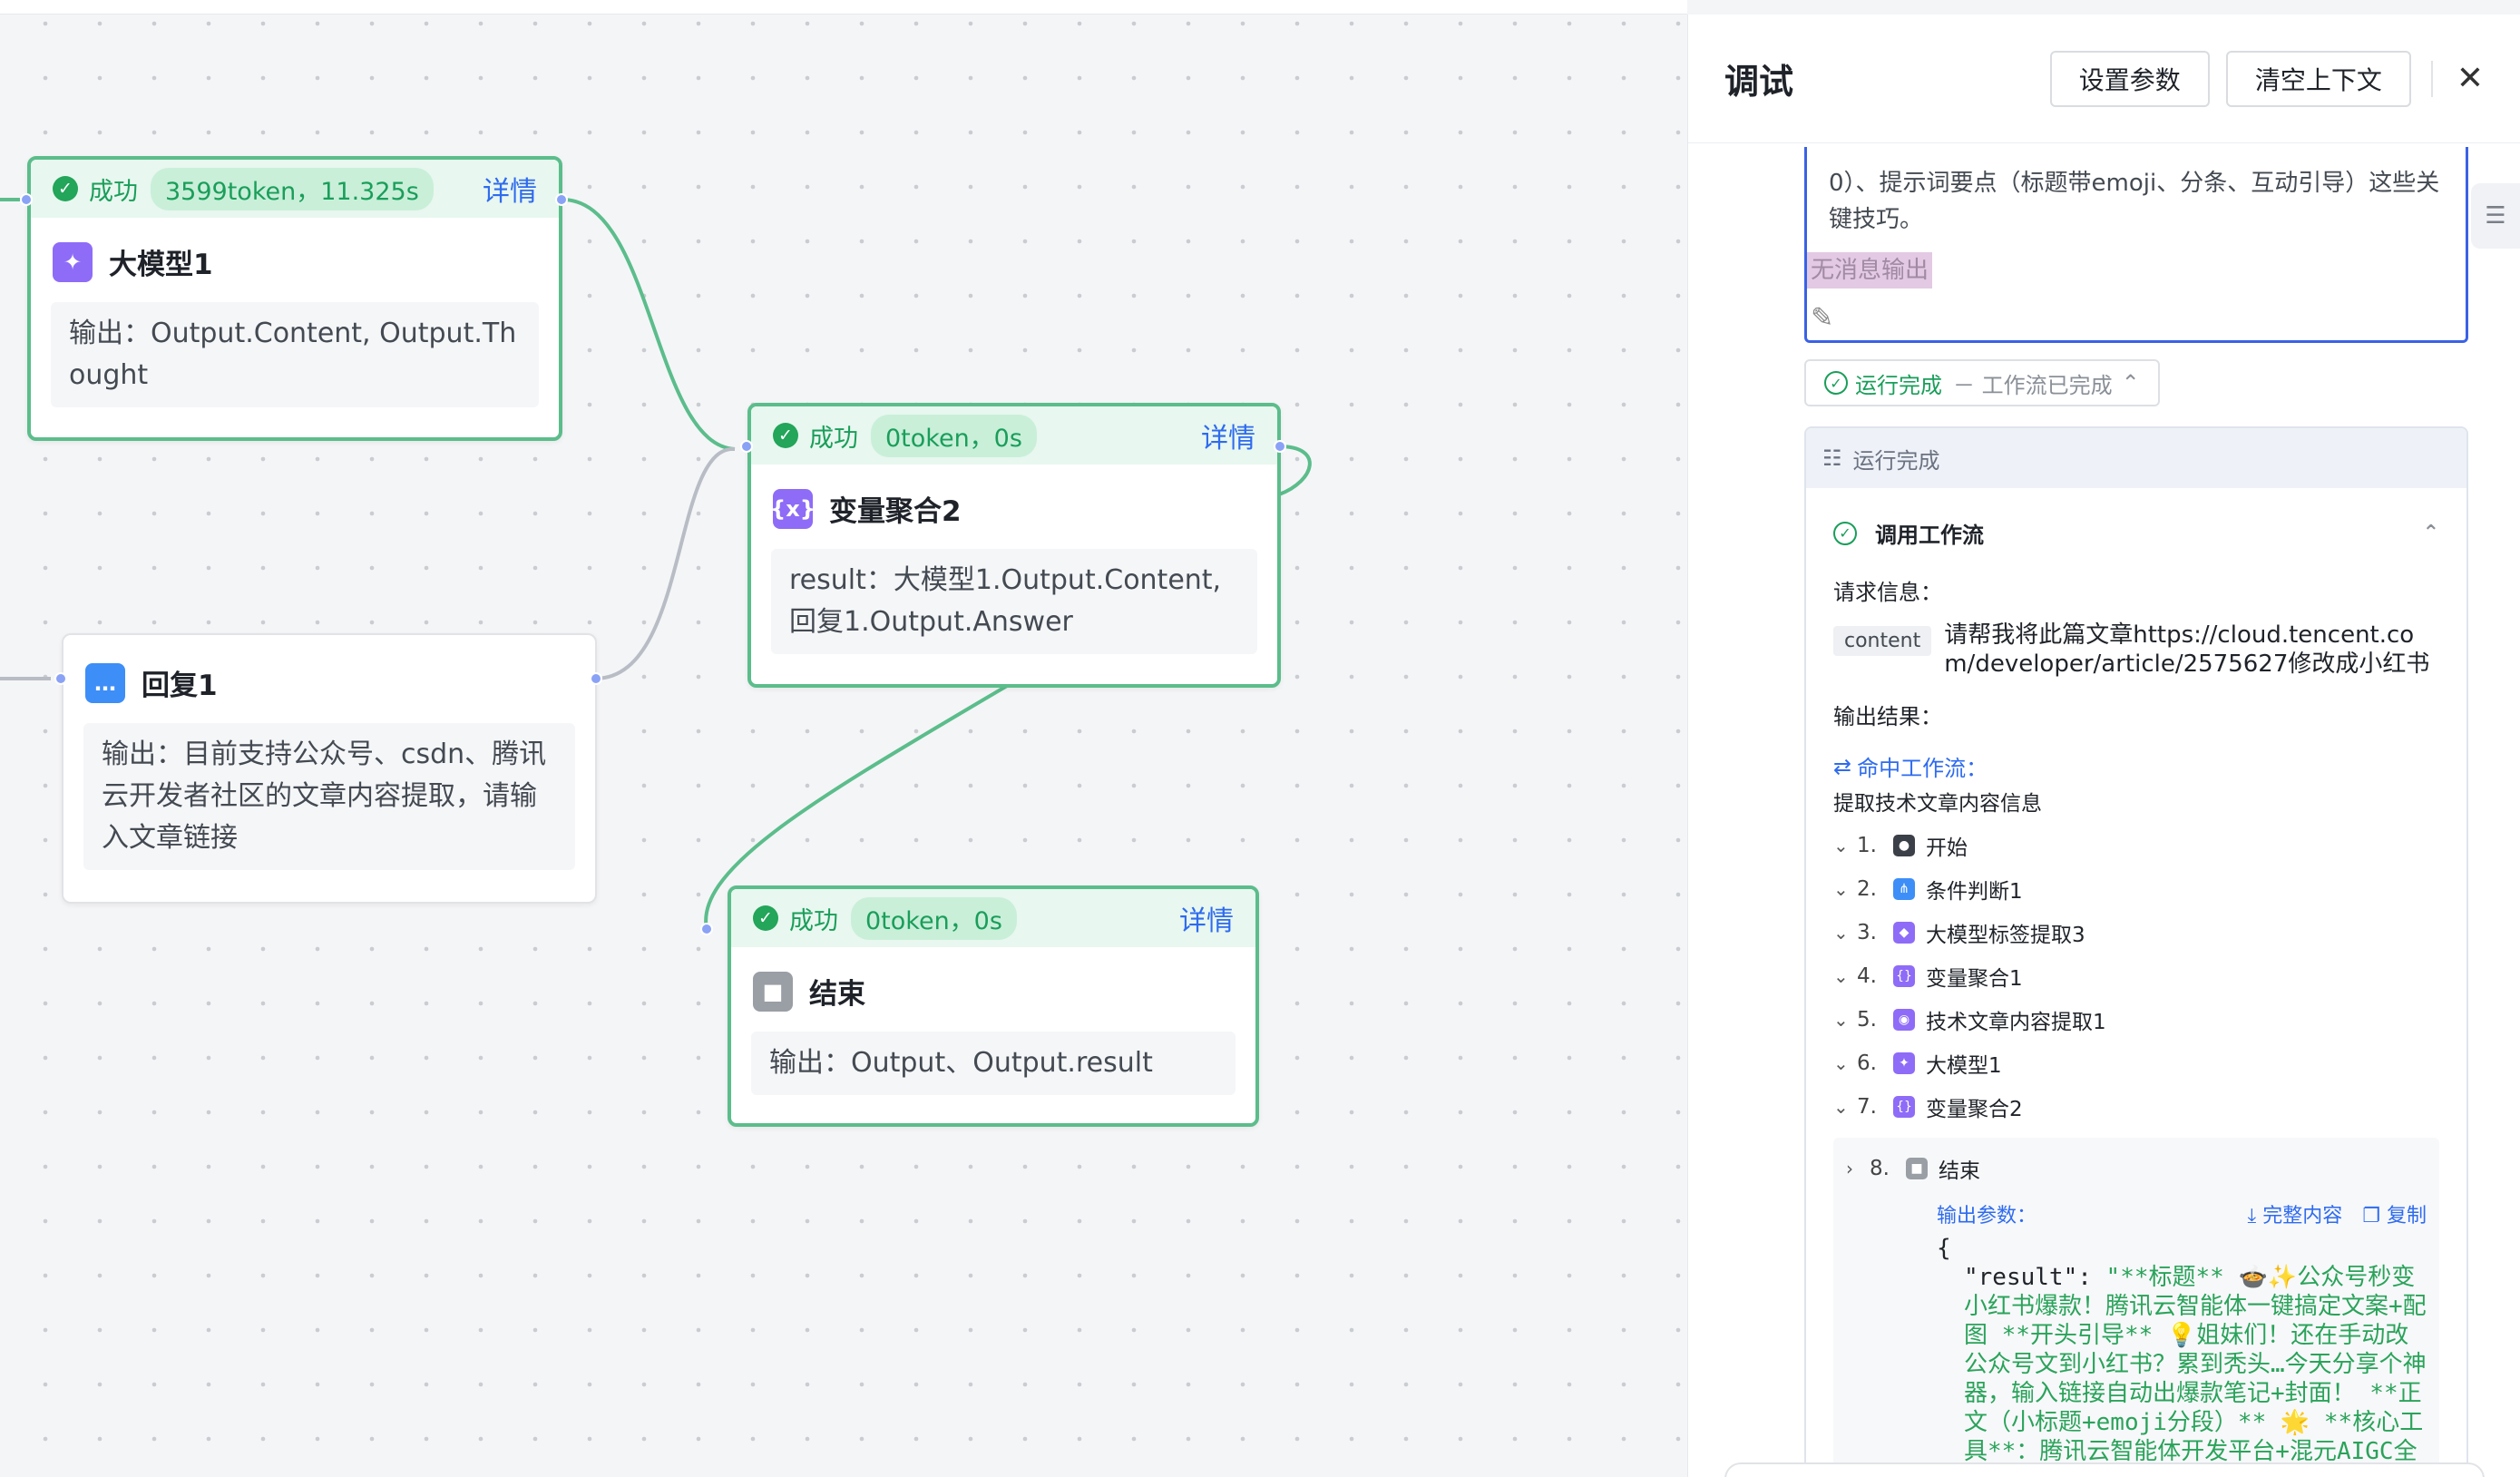 This screenshot has width=2520, height=1477. What do you see at coordinates (793, 508) in the screenshot?
I see `variable-braces-icon: {x}` at bounding box center [793, 508].